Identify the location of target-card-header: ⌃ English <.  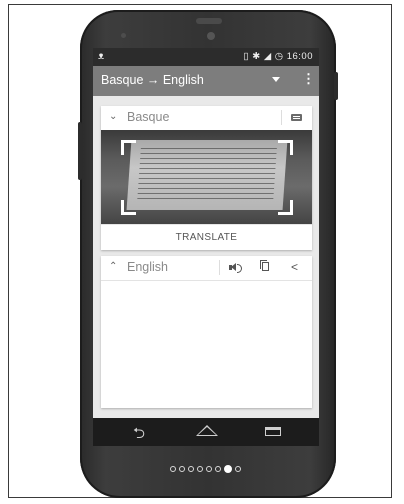
(206, 268).